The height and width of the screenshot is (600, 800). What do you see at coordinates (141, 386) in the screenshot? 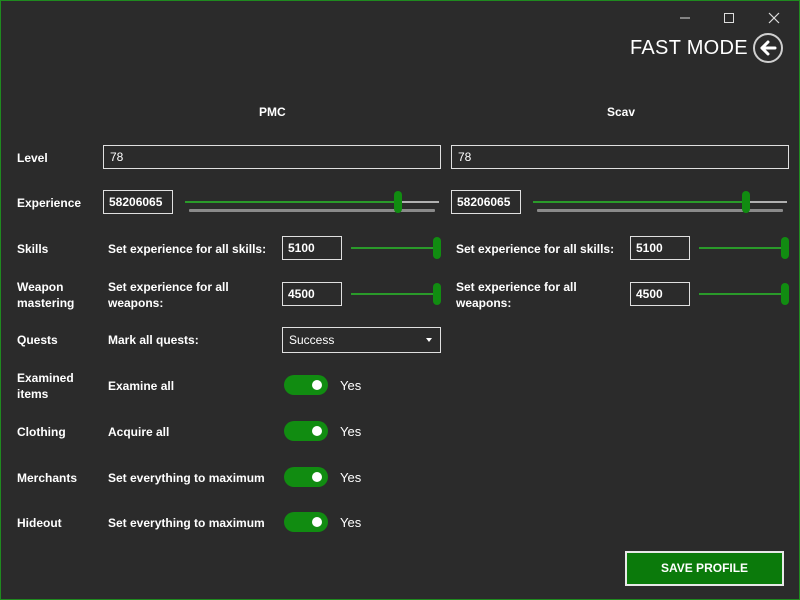
I see `examine-all-label: Examine all` at bounding box center [141, 386].